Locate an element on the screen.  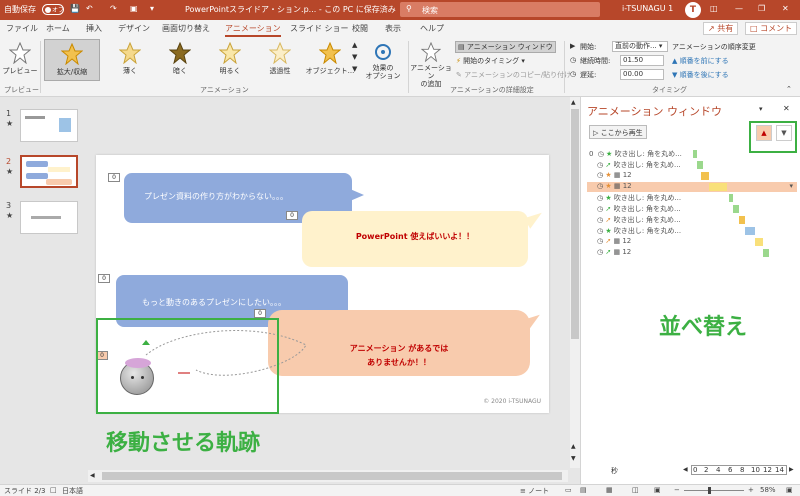
horizontal-scrollbar: ◀ is located at coordinates (328, 476).